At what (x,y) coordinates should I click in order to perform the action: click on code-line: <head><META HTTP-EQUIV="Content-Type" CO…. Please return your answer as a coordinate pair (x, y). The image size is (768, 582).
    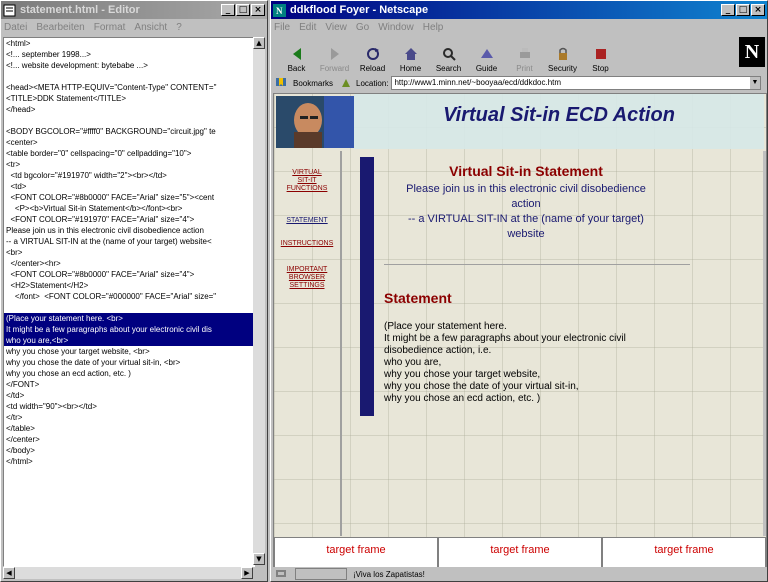
    Looking at the image, I should click on (111, 87).